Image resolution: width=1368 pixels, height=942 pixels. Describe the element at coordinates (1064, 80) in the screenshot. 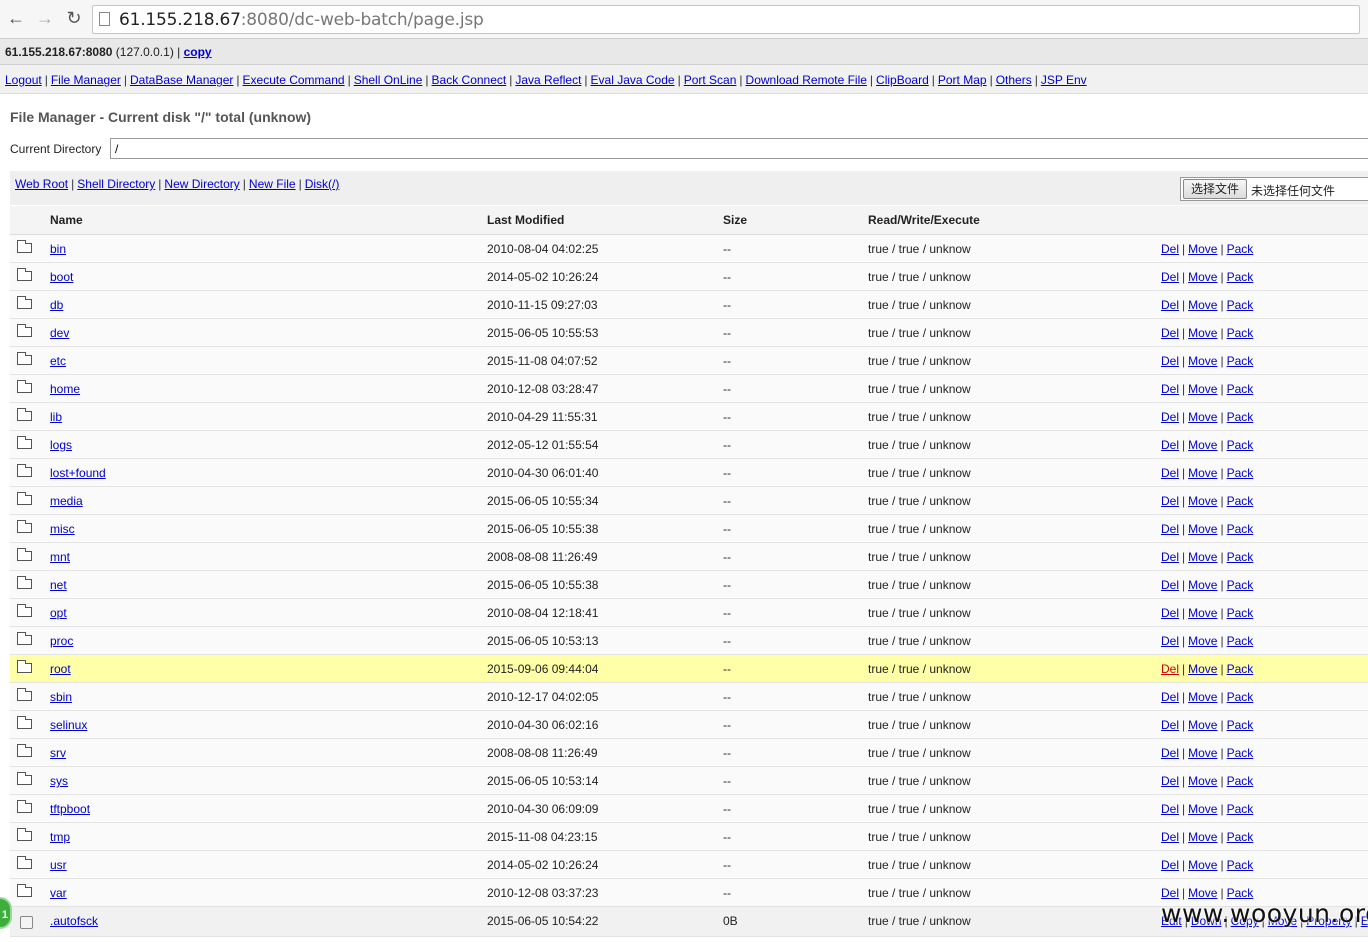

I see `menu-jsp-env: JSP Env` at that location.